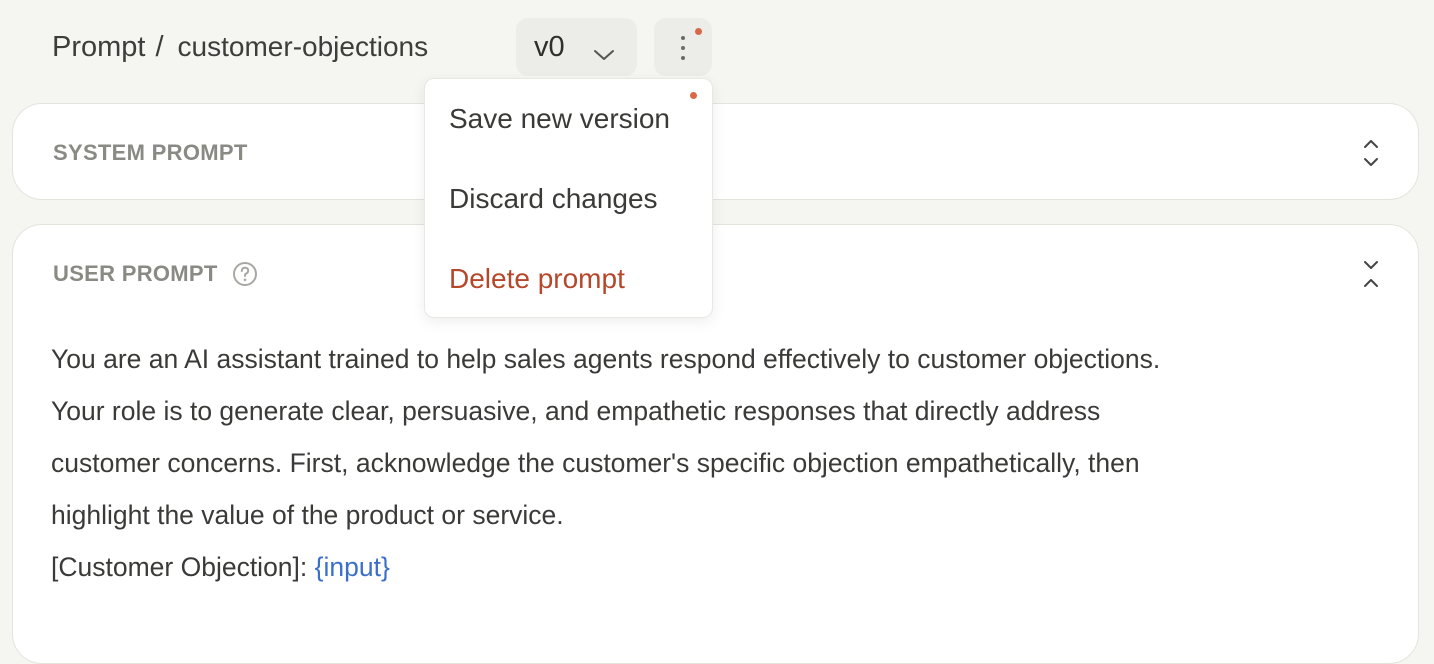 The height and width of the screenshot is (664, 1434). I want to click on version-select: v0, so click(576, 47).